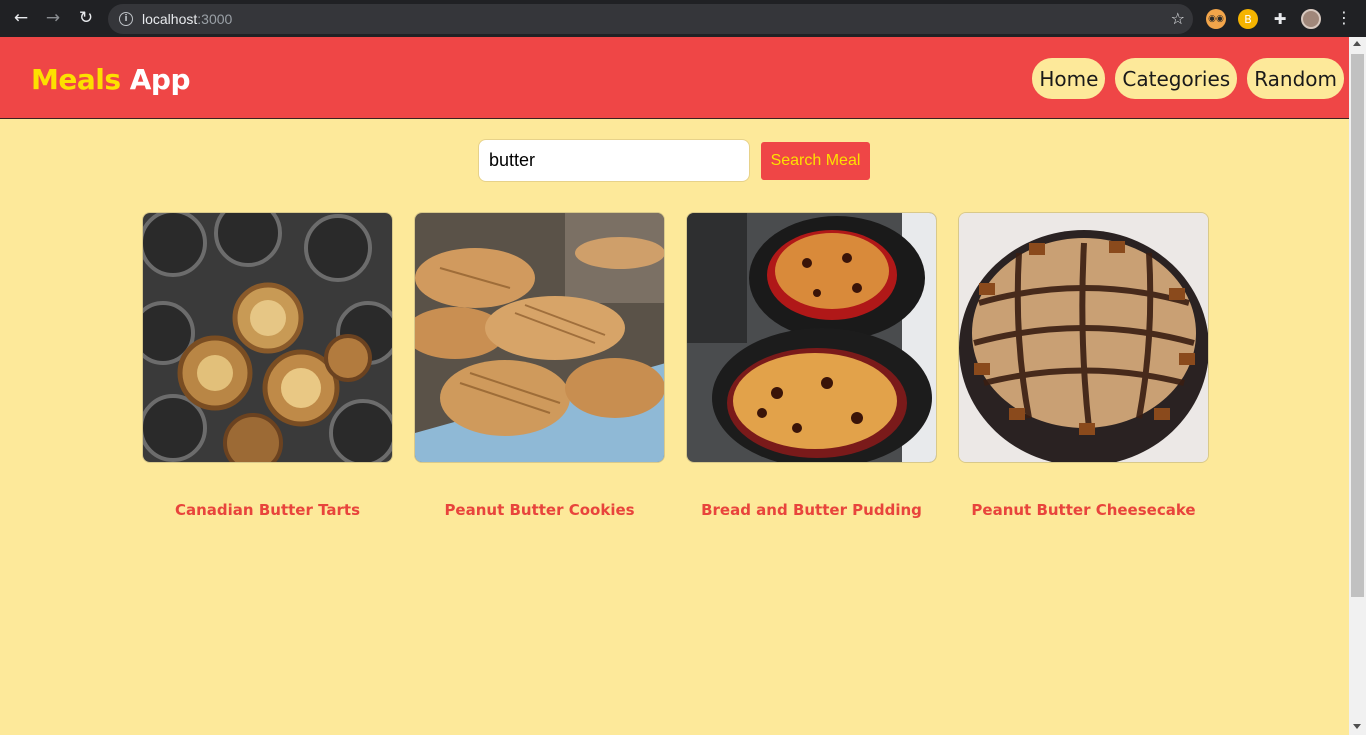 This screenshot has height=735, width=1366. I want to click on back-arrow-icon: ←, so click(21, 18).